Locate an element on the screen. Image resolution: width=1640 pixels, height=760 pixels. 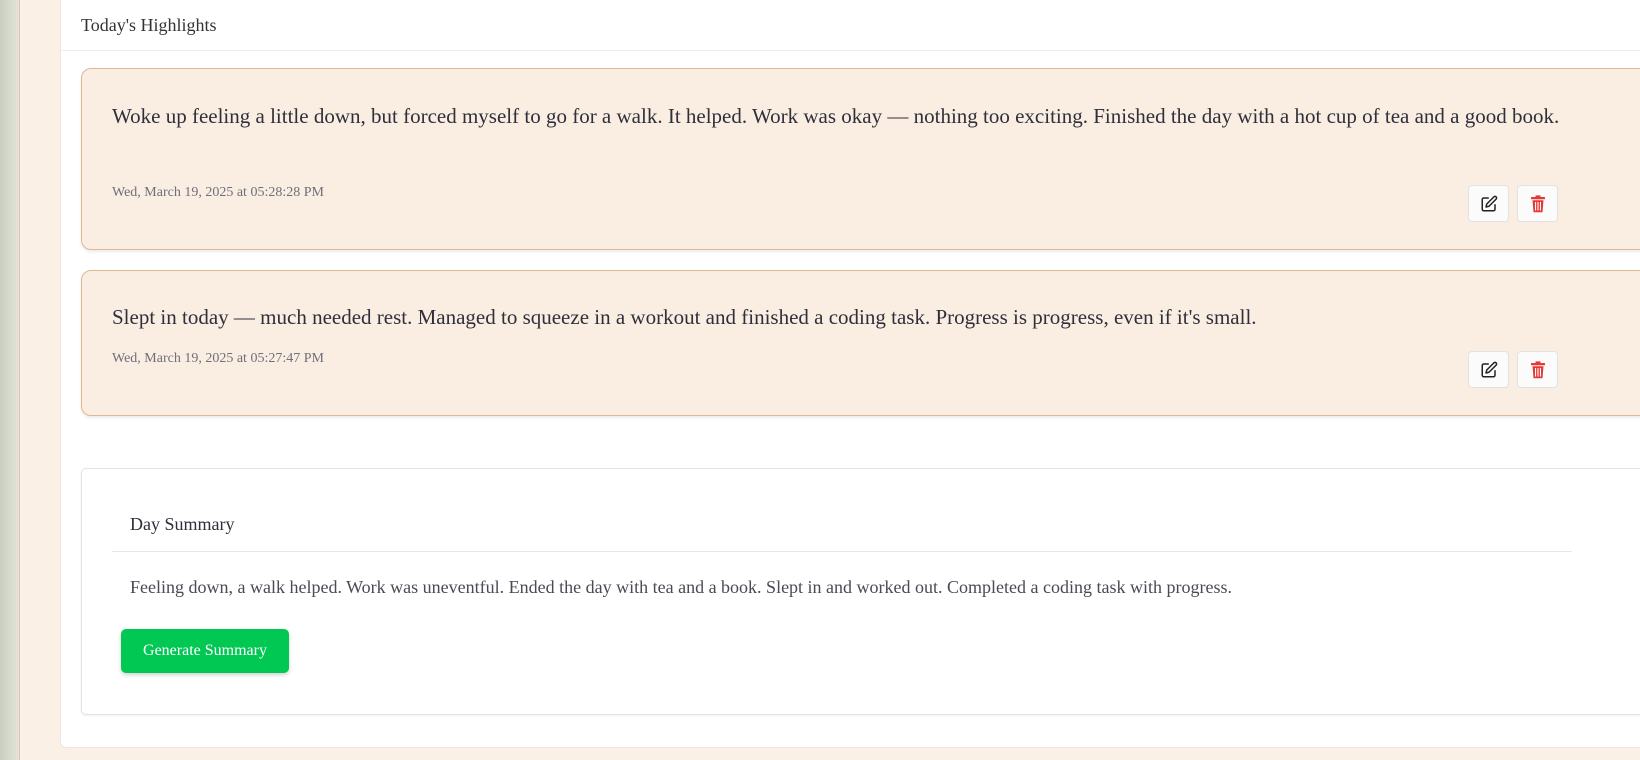
divider is located at coordinates (842, 551).